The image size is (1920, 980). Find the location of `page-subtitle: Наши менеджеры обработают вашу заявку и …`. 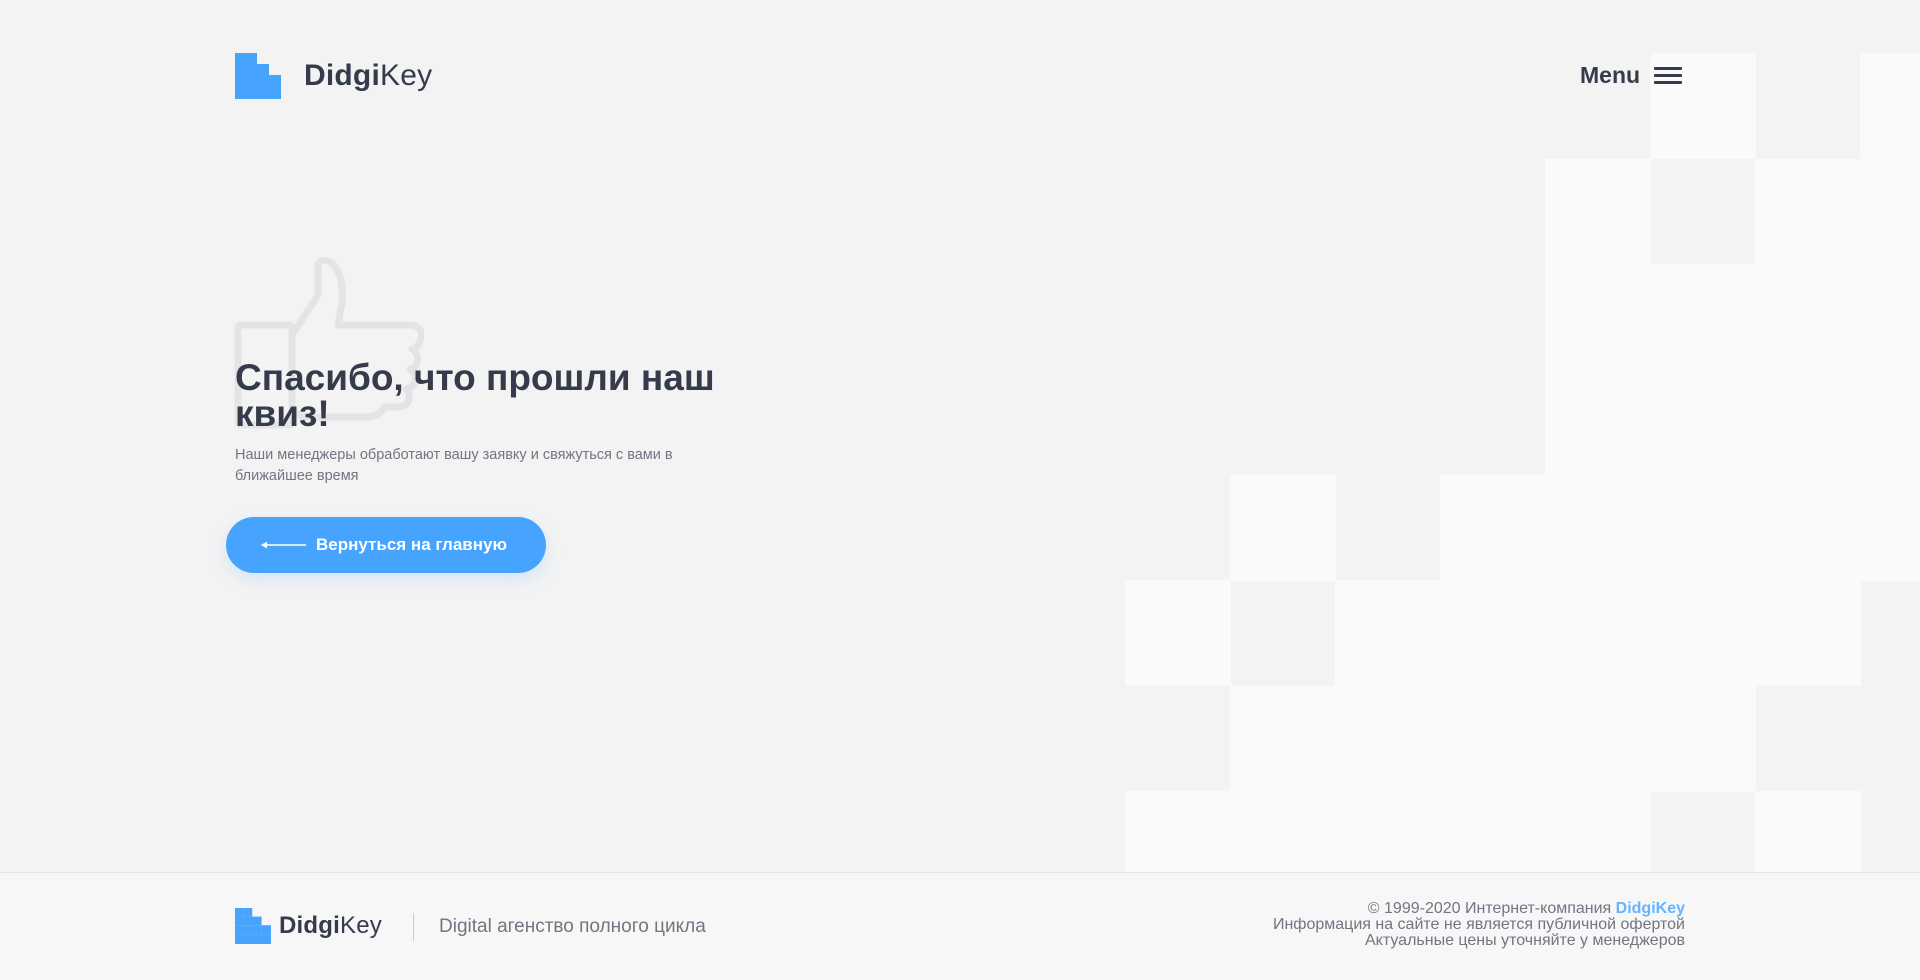

page-subtitle: Наши менеджеры обработают вашу заявку и … is located at coordinates (454, 465).